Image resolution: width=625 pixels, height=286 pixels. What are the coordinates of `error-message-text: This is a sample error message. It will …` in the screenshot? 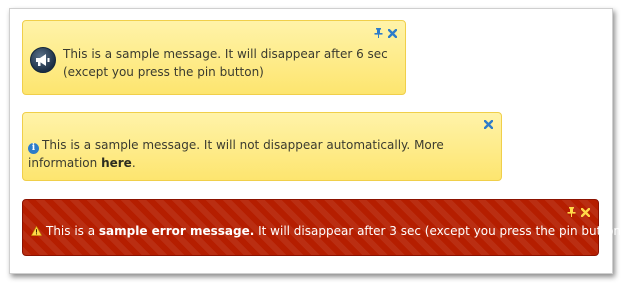 It's located at (327, 231).